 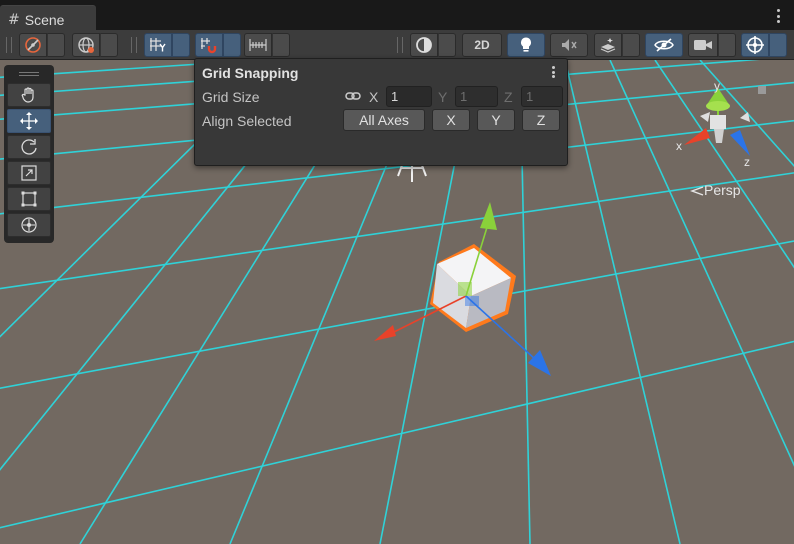 I want to click on transform-icon, so click(x=29, y=225).